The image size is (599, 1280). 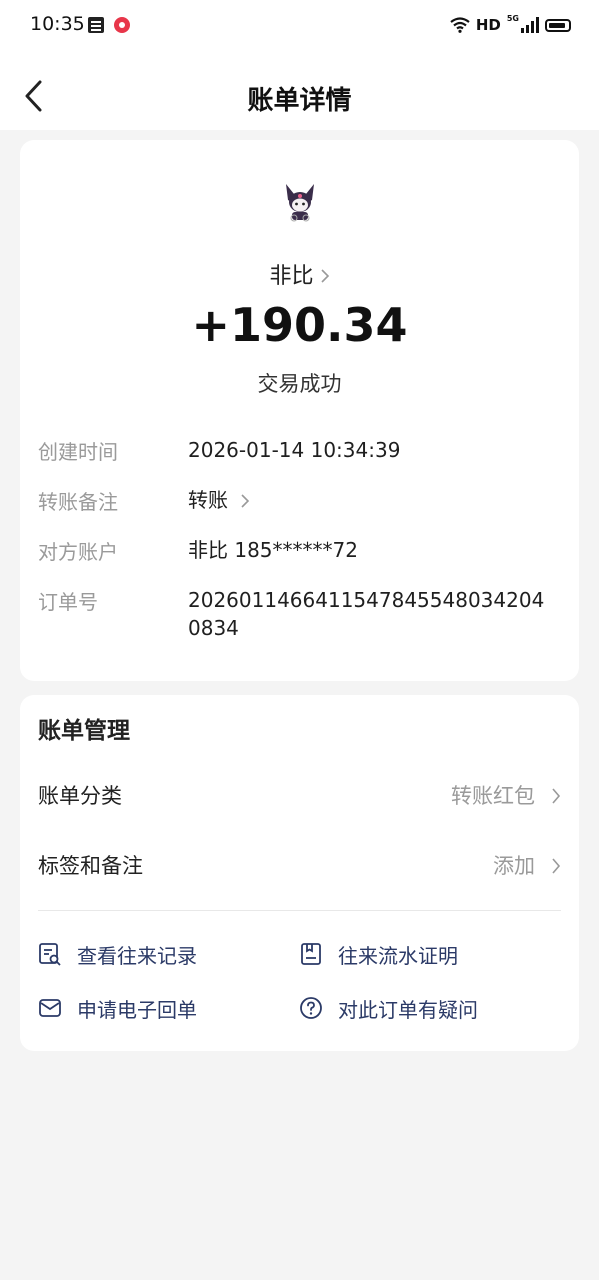 What do you see at coordinates (299, 26) in the screenshot?
I see `status-bar: 10:35 HD 5G` at bounding box center [299, 26].